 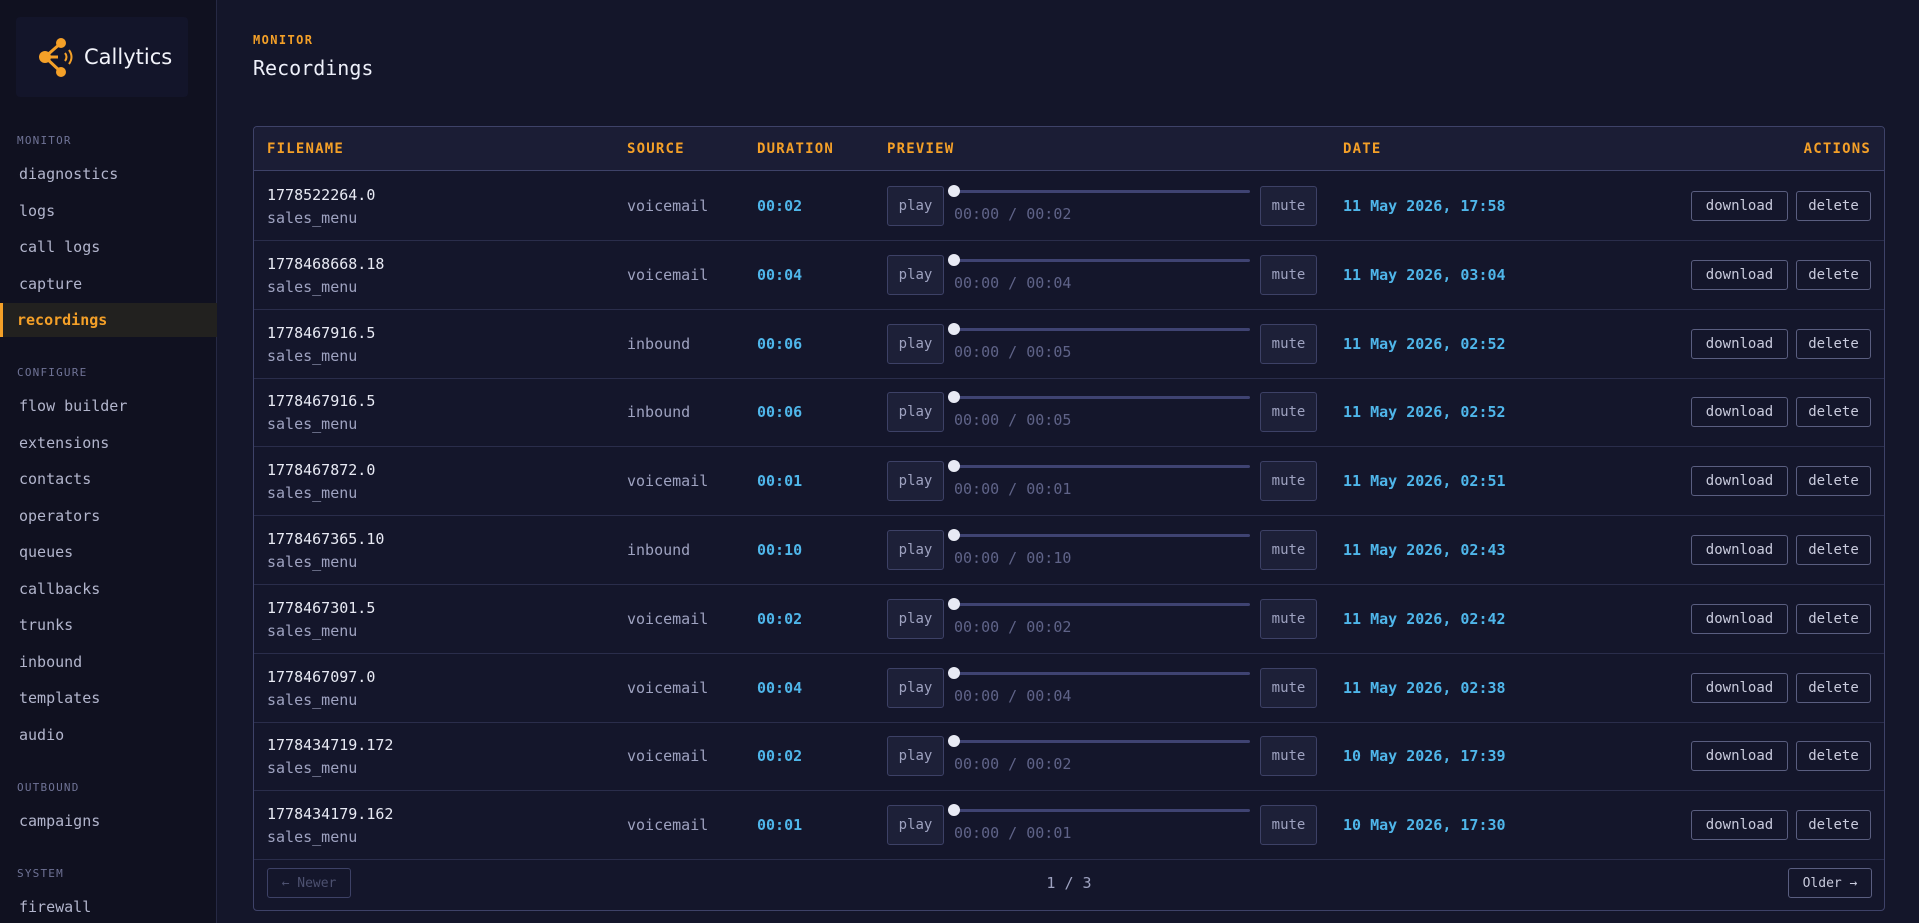 I want to click on sidebar-item-diagnostics: diagnostics, so click(x=108, y=174).